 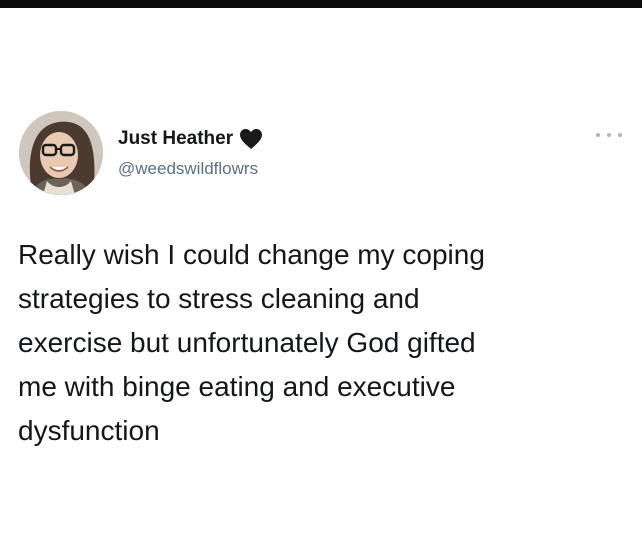 What do you see at coordinates (247, 342) in the screenshot?
I see `tweet-text-line: exercise but unfortunately God gifted` at bounding box center [247, 342].